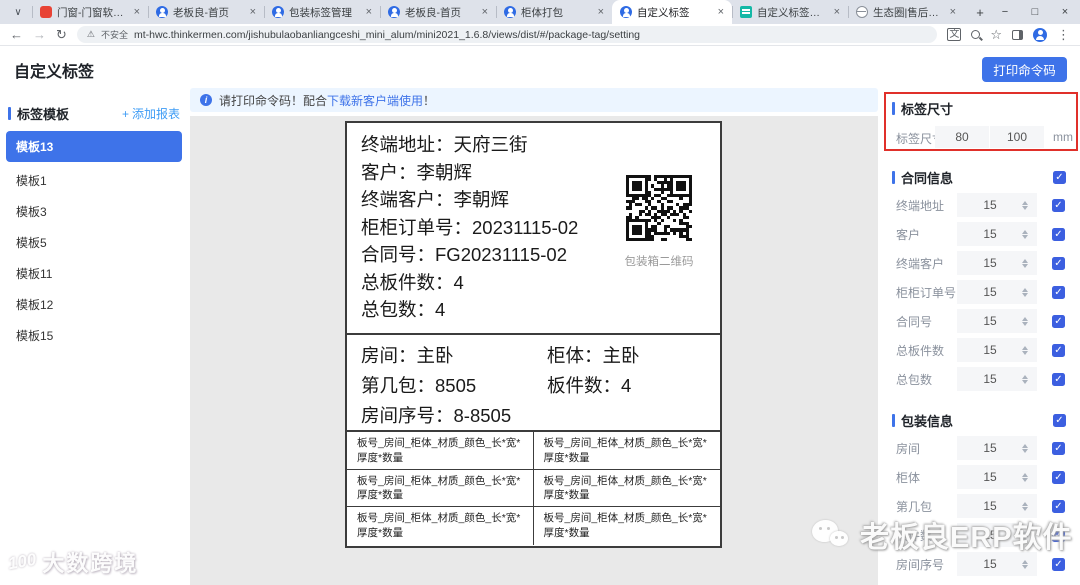 This screenshot has height=585, width=1080. Describe the element at coordinates (125, 113) in the screenshot. I see `plus-icon: +` at that location.